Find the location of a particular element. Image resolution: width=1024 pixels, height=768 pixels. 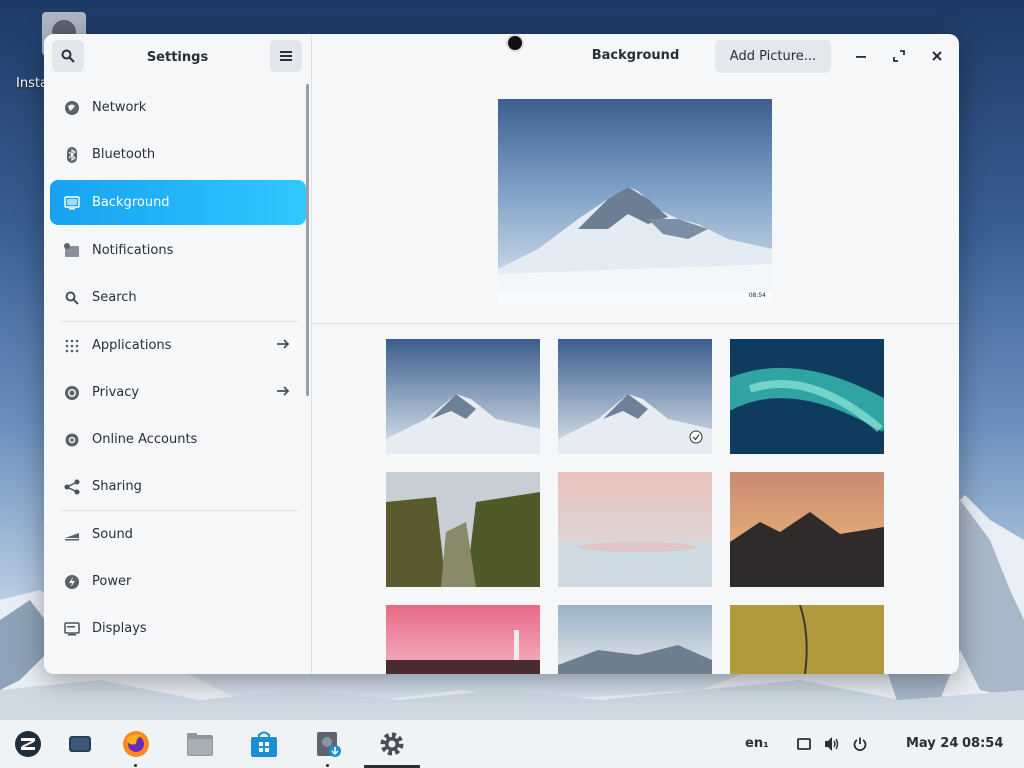

volume-icon is located at coordinates (832, 744).